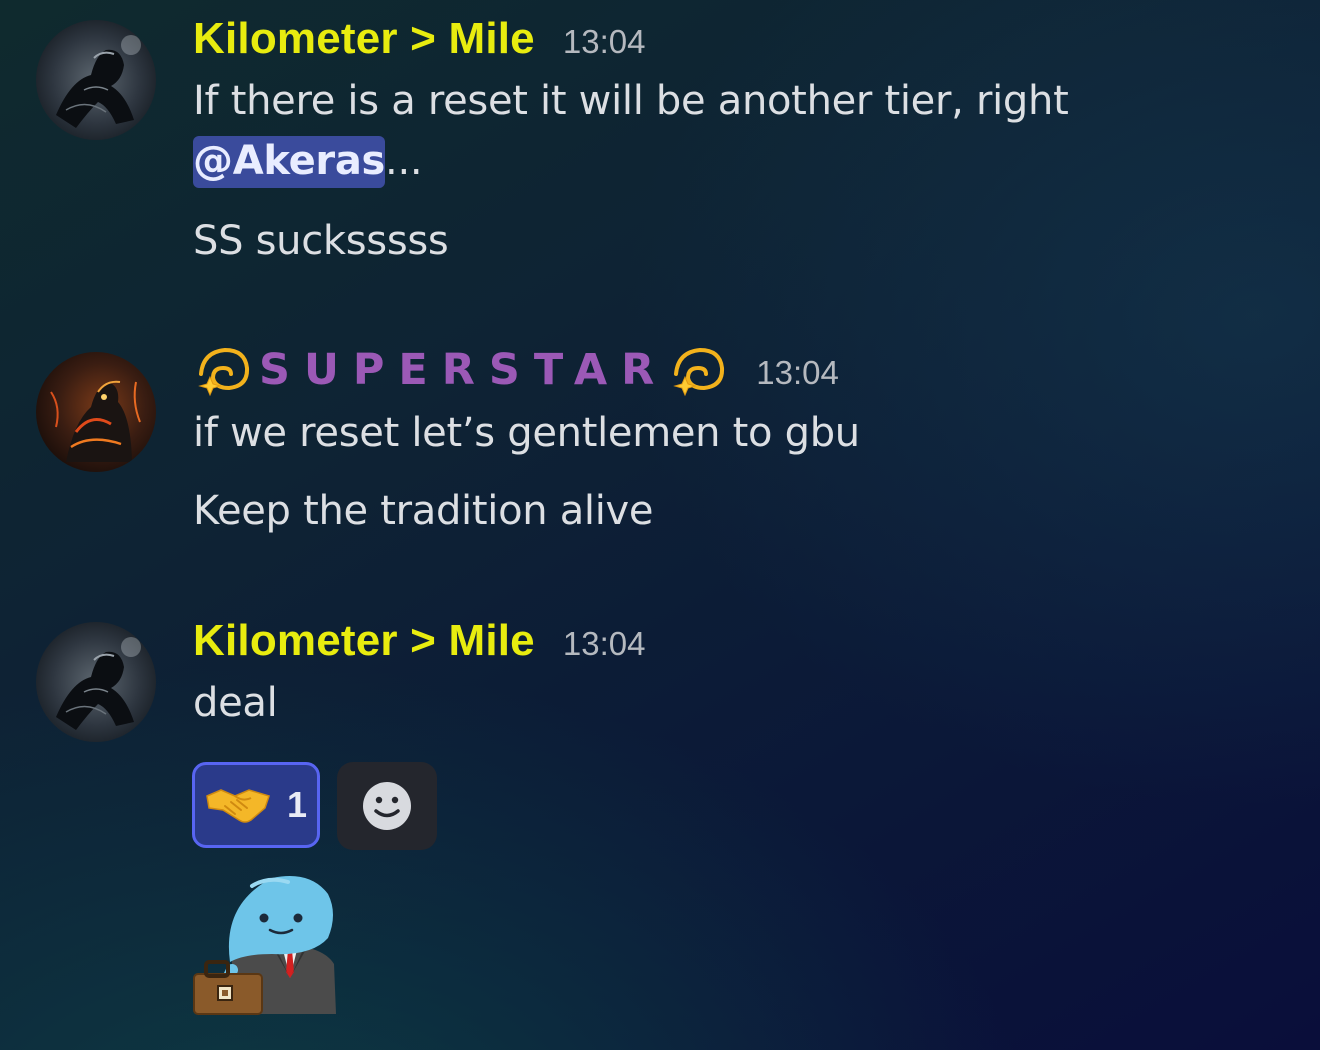  Describe the element at coordinates (321, 241) in the screenshot. I see `message-text: SS sucksssss` at that location.